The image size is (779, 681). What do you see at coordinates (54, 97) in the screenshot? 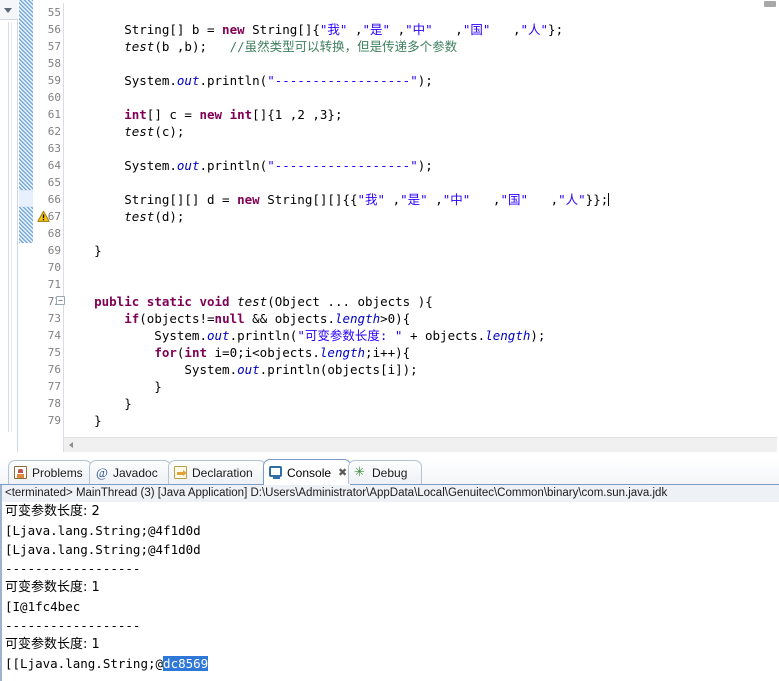
I see `line-number: 60` at bounding box center [54, 97].